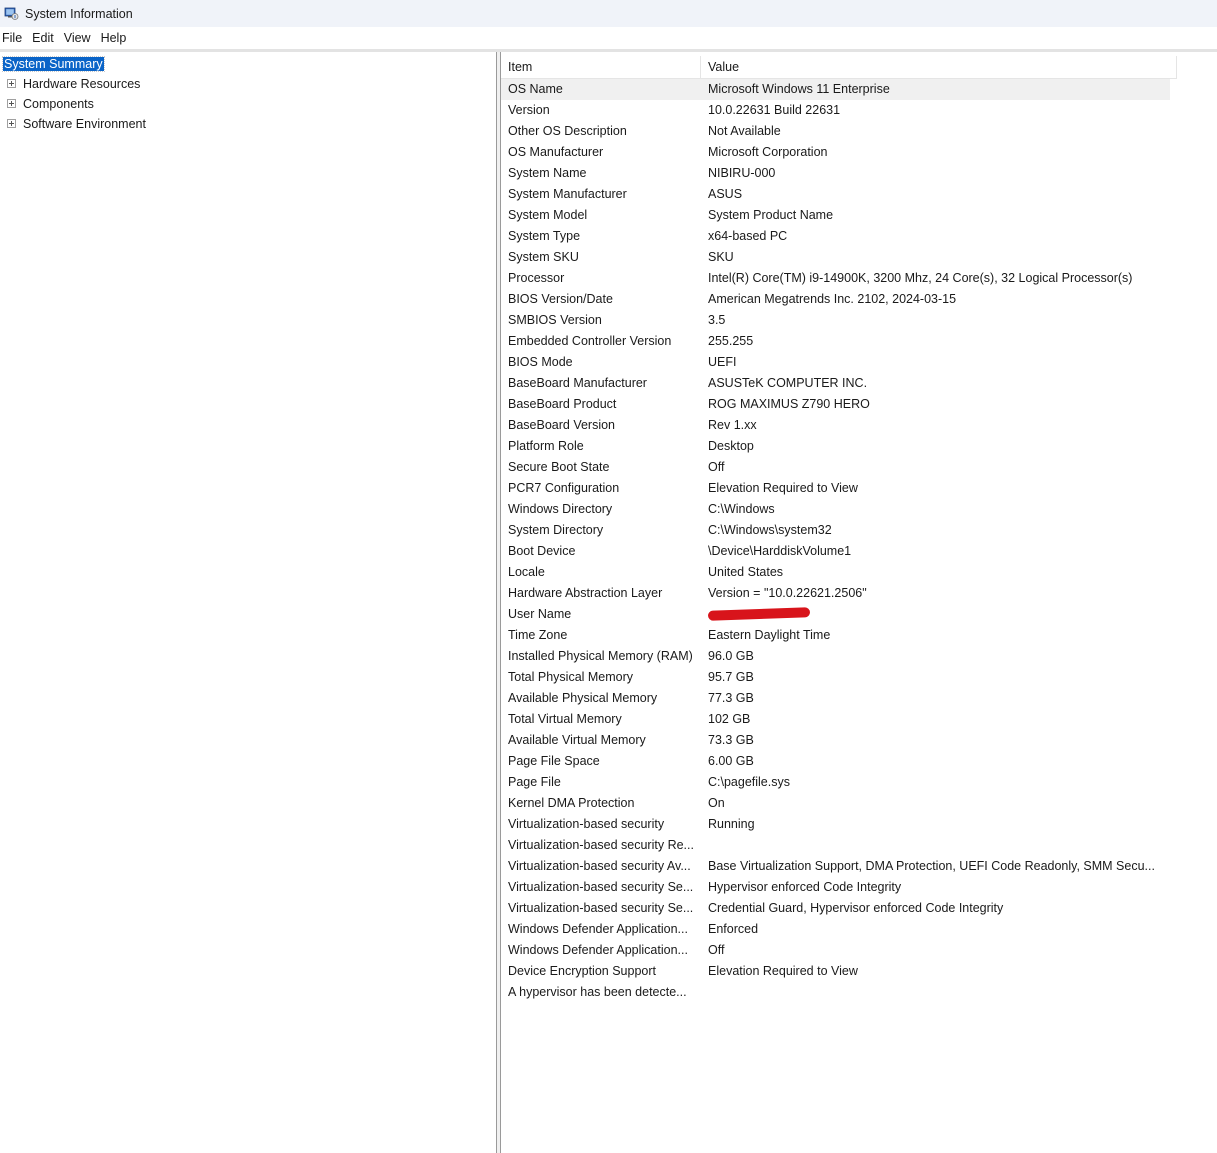 The height and width of the screenshot is (1153, 1217). What do you see at coordinates (859, 698) in the screenshot?
I see `table-row: Available Physical Memory 77.3 GB` at bounding box center [859, 698].